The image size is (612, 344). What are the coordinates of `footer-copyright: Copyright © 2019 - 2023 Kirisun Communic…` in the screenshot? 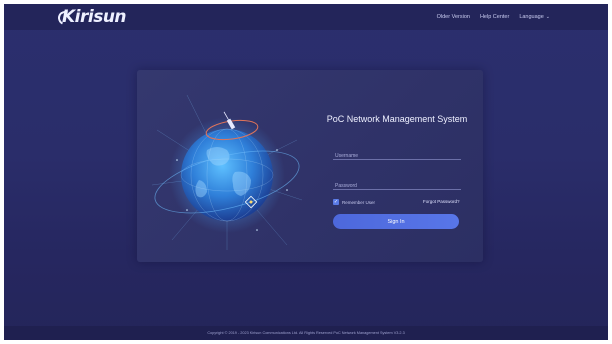 It's located at (306, 333).